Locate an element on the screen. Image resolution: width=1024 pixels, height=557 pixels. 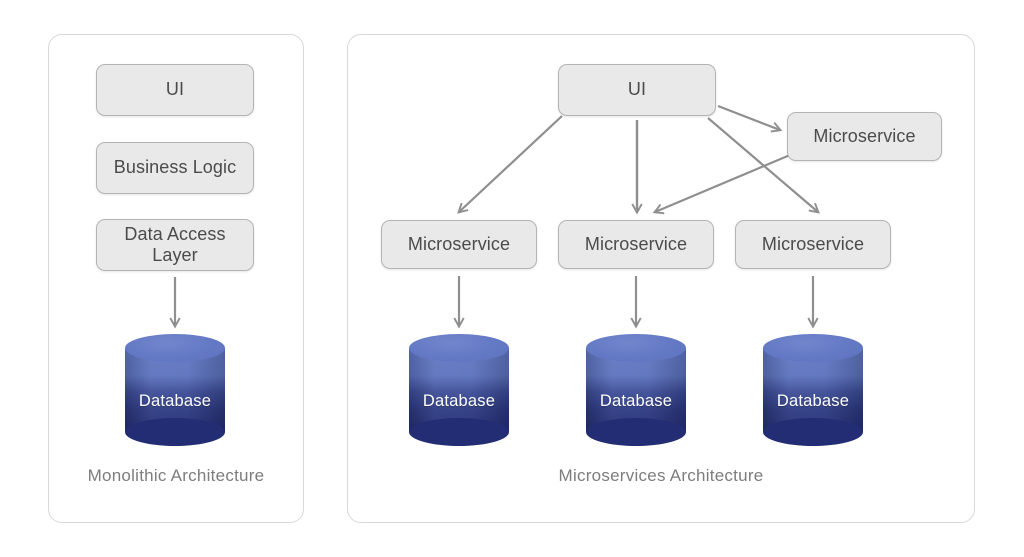
node-business-logic: Business Logic is located at coordinates (175, 168).